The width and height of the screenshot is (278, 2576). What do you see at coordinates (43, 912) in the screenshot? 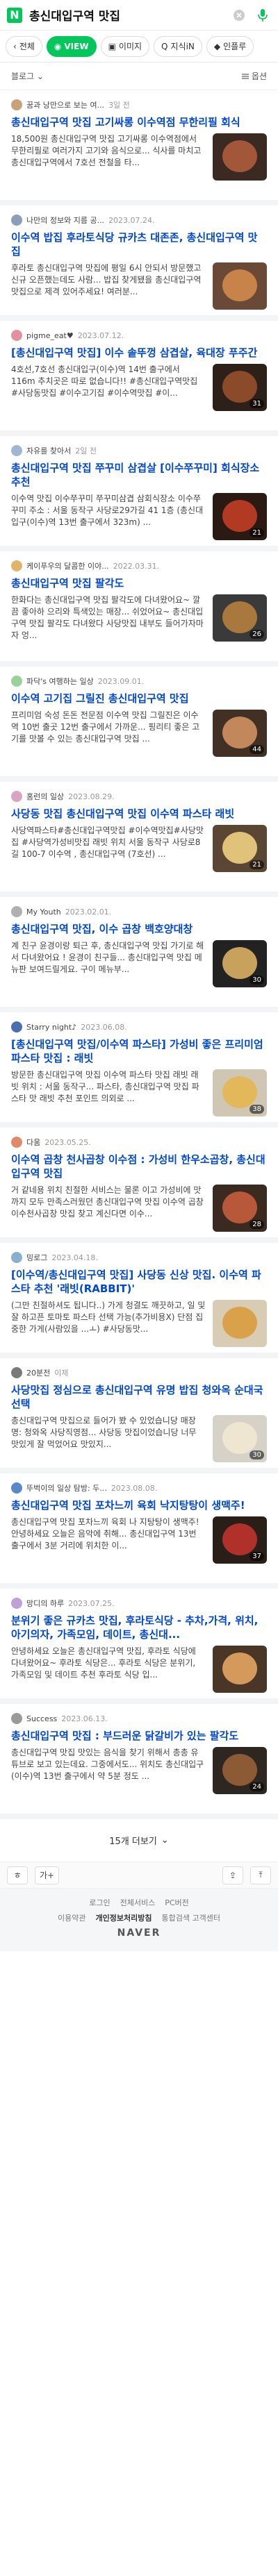
I see `author-name: My Youth` at bounding box center [43, 912].